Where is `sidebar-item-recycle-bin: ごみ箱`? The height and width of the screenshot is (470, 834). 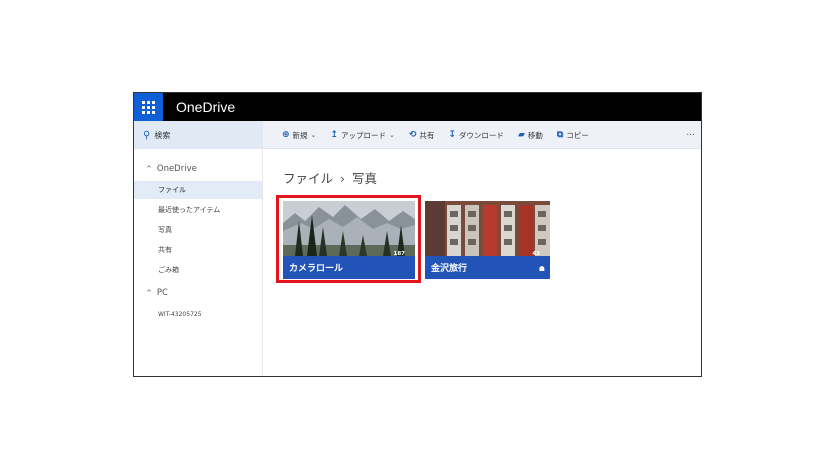
sidebar-item-recycle-bin: ごみ箱 is located at coordinates (168, 270).